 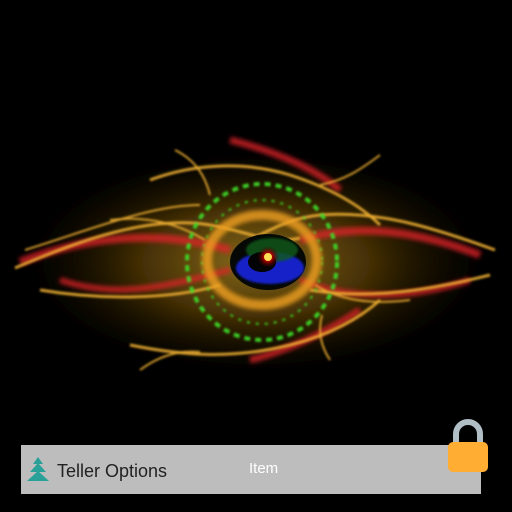 I want to click on brand-name: Teller Options, so click(x=112, y=471).